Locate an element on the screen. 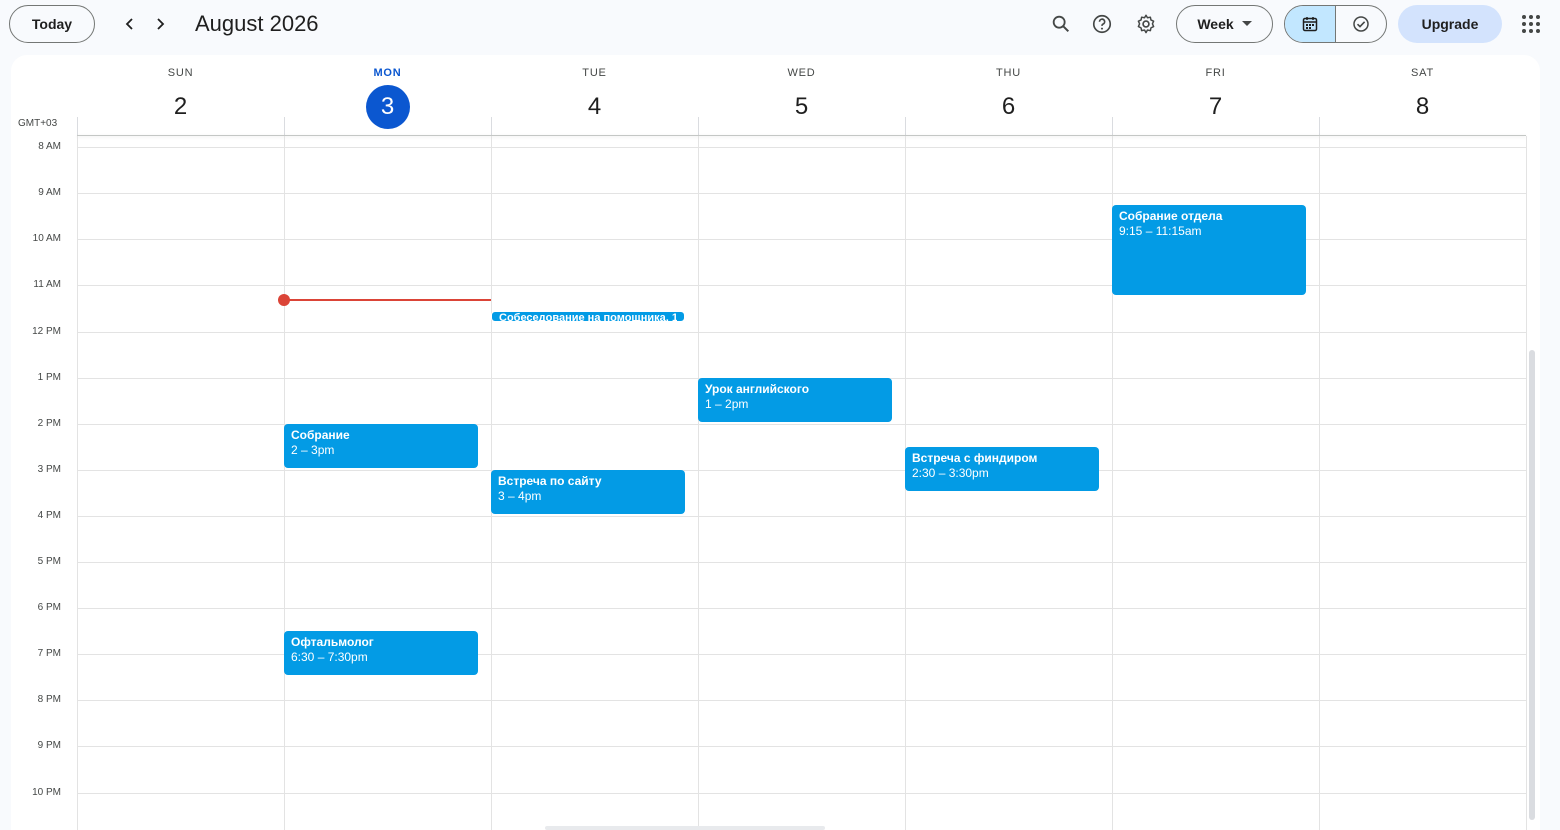 Image resolution: width=1560 pixels, height=830 pixels. hour-label: 9 AM is located at coordinates (49, 193).